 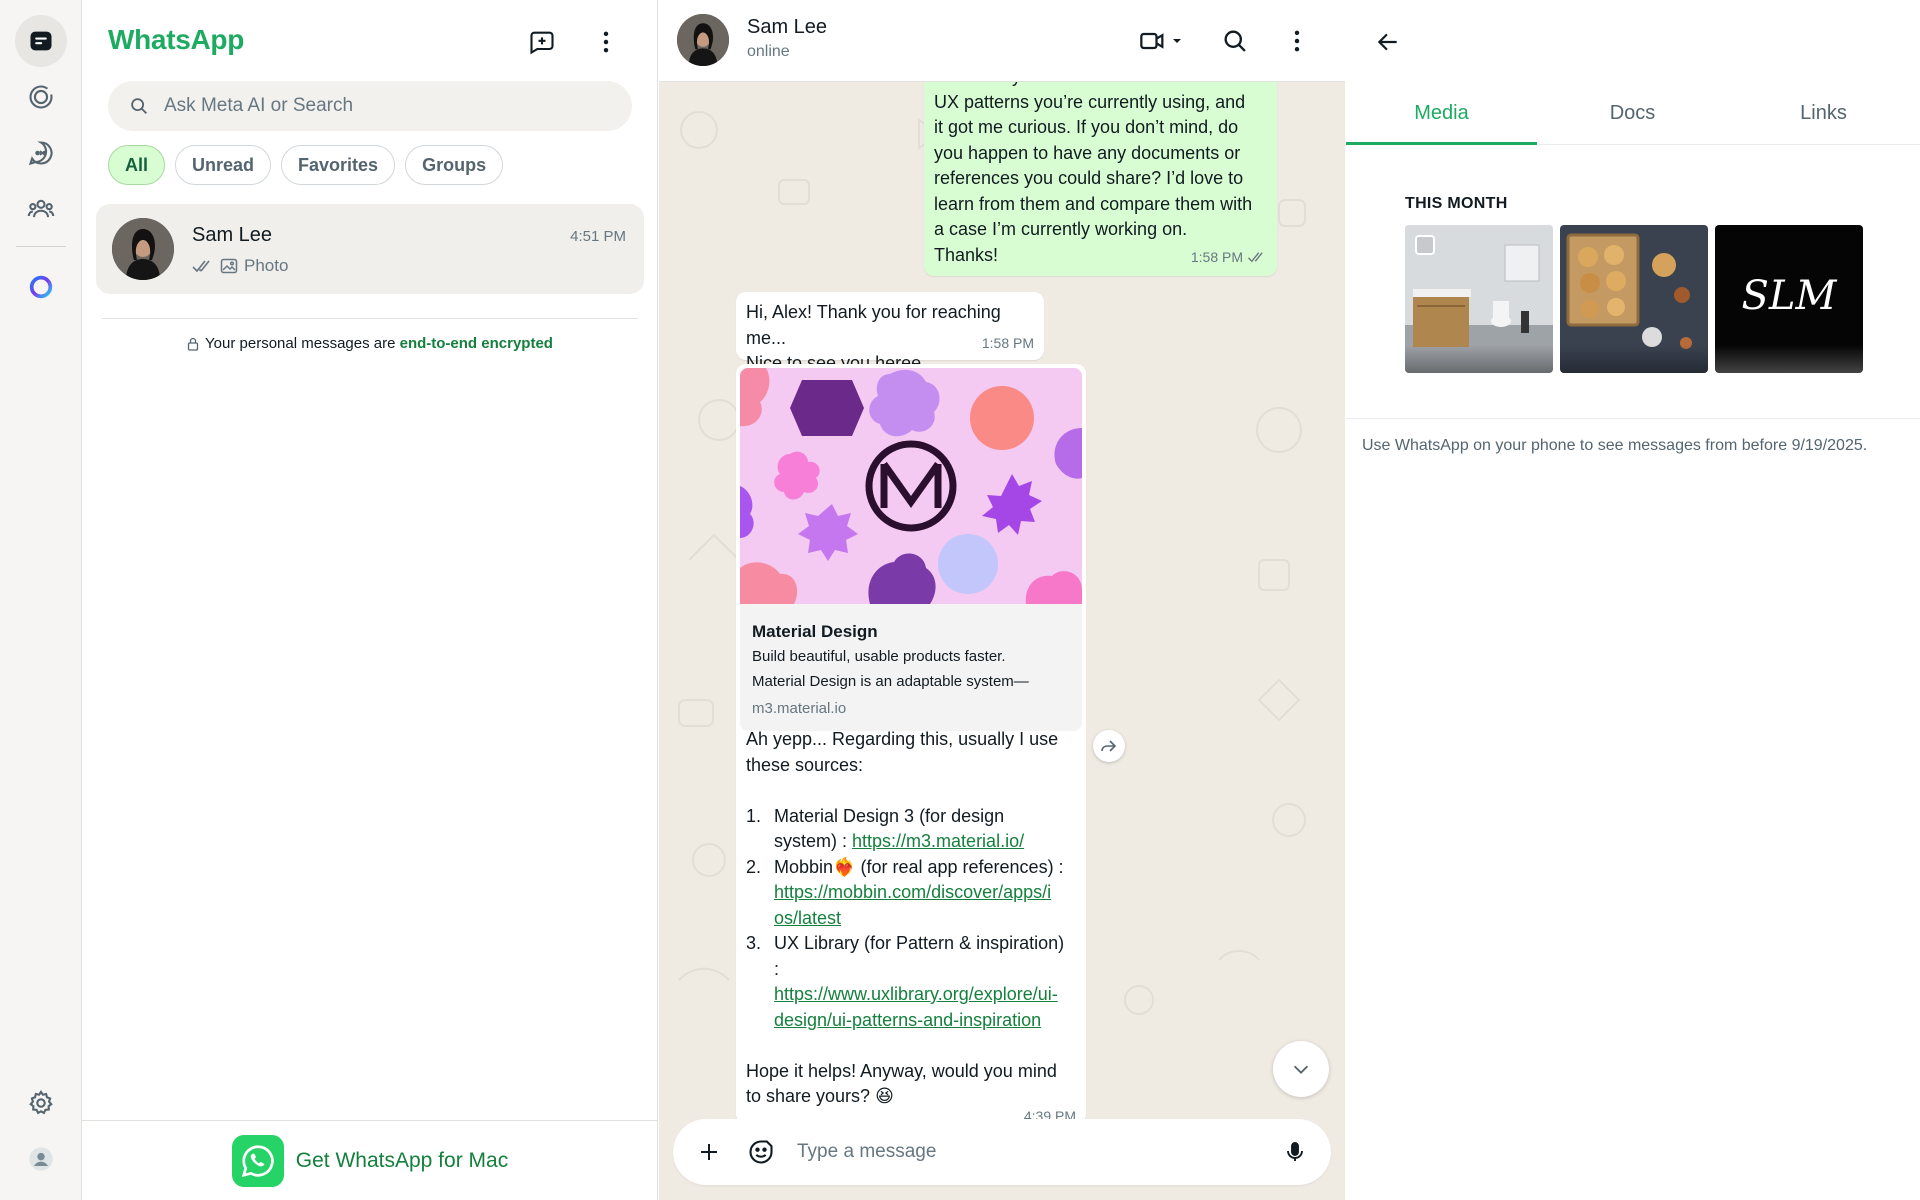 I want to click on contact-status: online, so click(x=768, y=51).